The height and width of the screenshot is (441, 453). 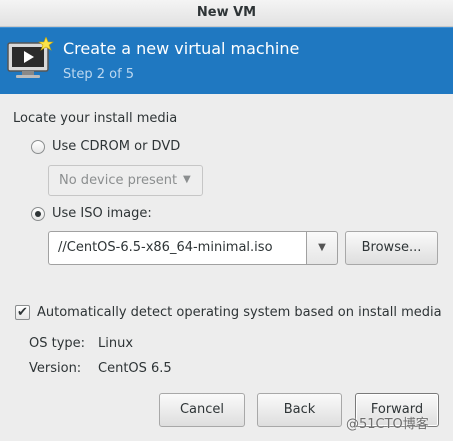 What do you see at coordinates (165, 247) in the screenshot?
I see `iso-path-value: //CentOS-6.5-x86_64-minimal.iso` at bounding box center [165, 247].